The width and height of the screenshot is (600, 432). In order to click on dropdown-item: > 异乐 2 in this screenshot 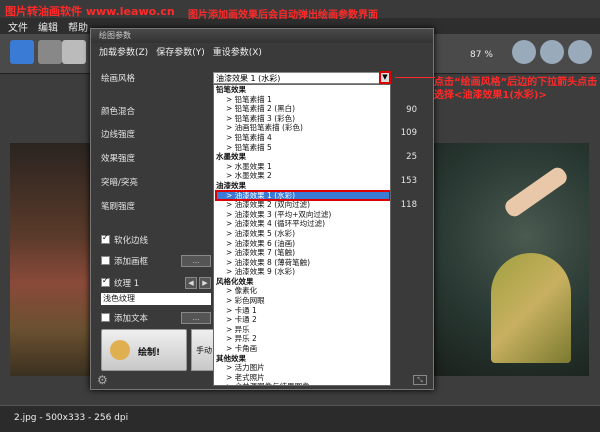, I will do `click(303, 339)`.